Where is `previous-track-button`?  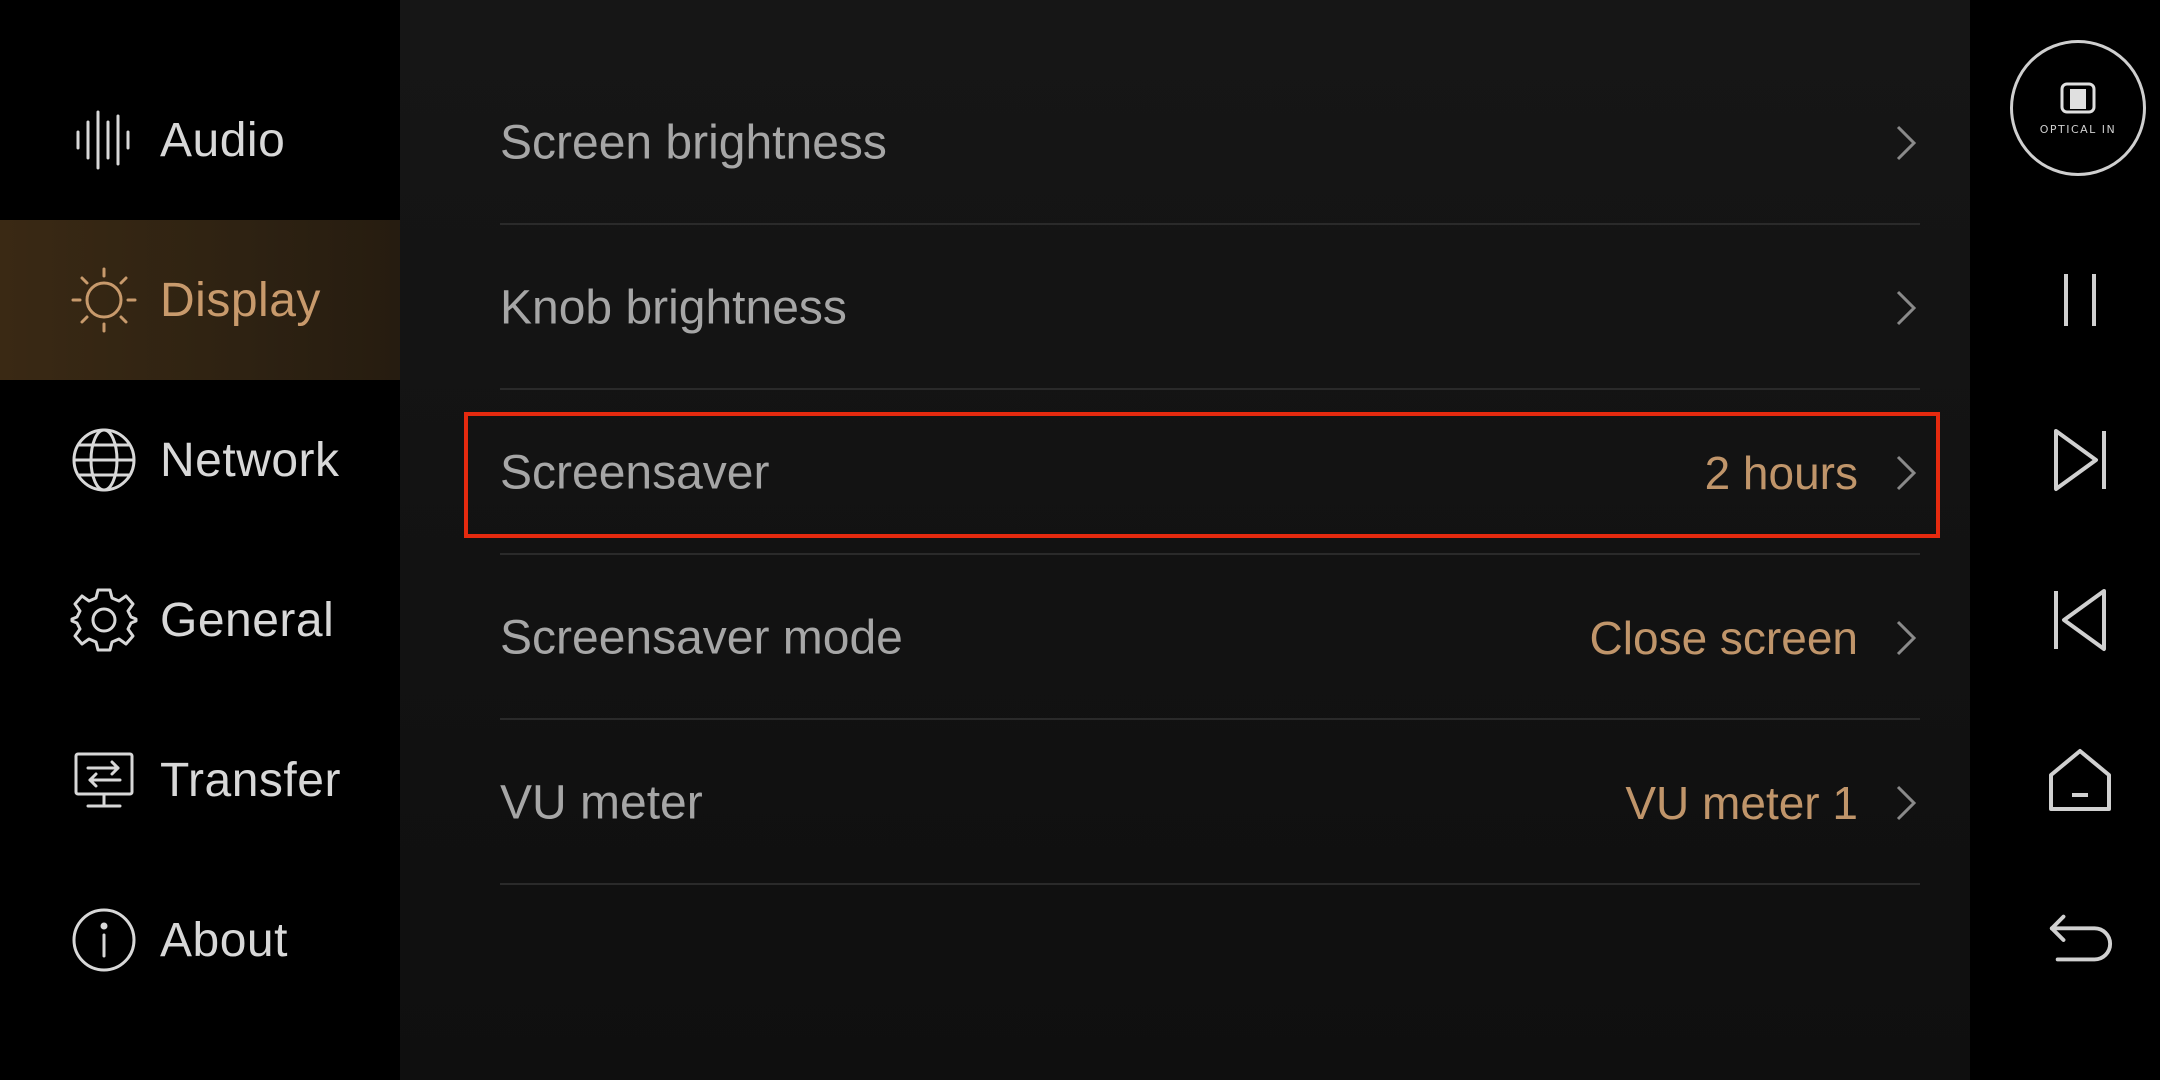 previous-track-button is located at coordinates (2080, 620).